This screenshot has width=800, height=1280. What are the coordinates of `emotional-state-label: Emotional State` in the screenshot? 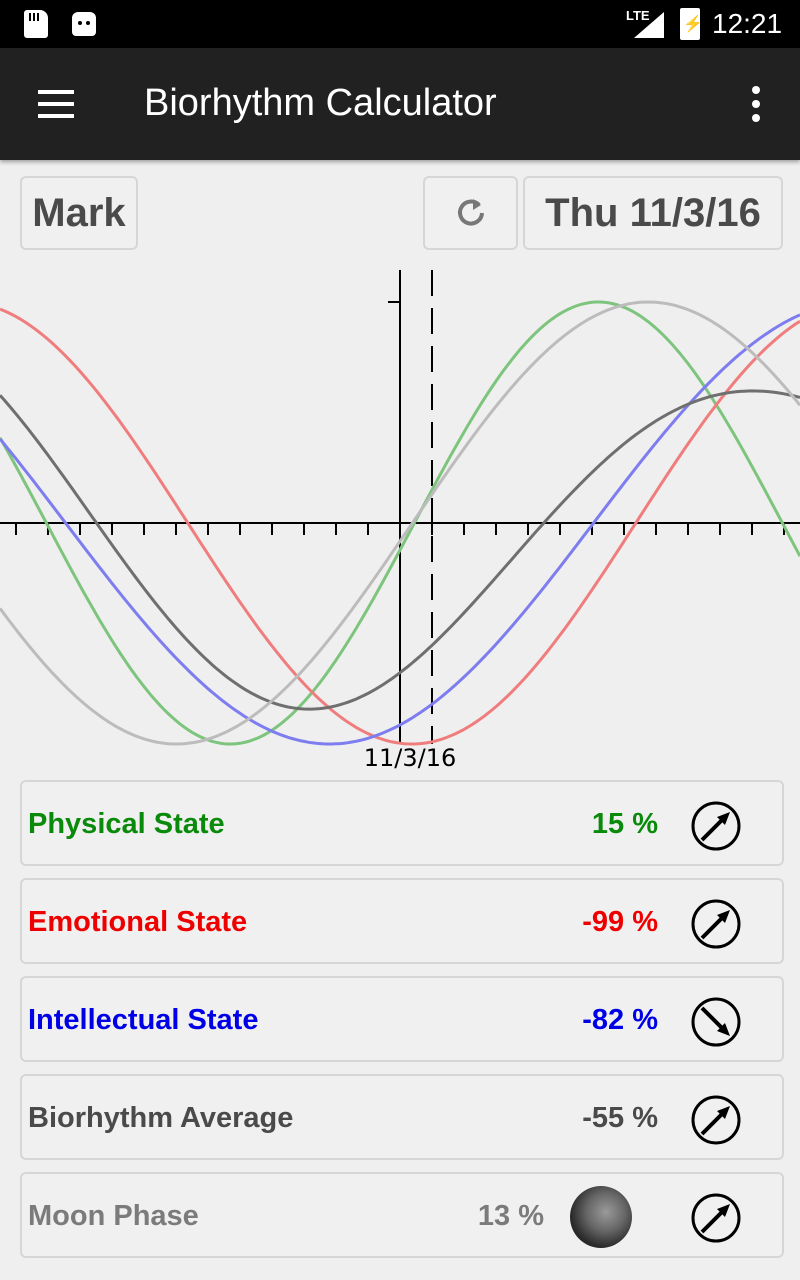 It's located at (138, 922).